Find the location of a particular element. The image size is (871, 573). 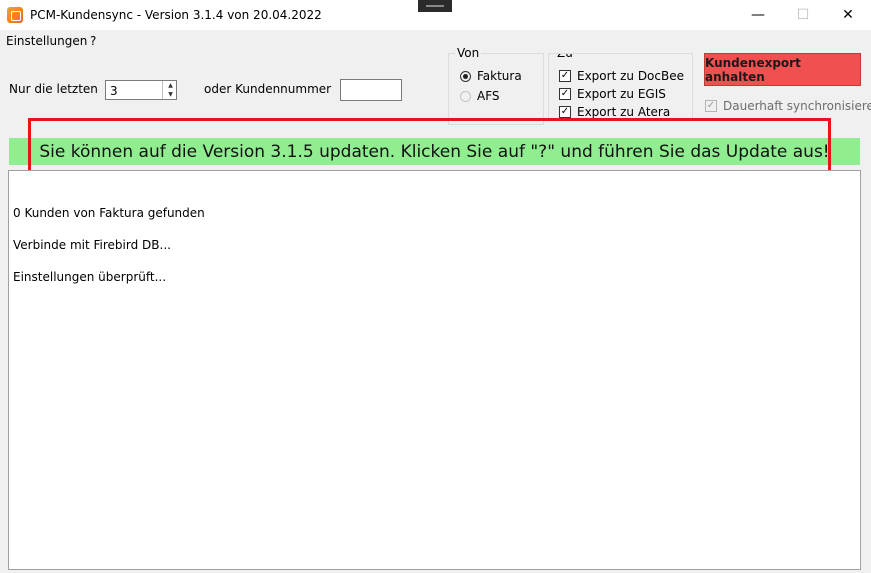

checkbox-egis: ✓ is located at coordinates (565, 94).